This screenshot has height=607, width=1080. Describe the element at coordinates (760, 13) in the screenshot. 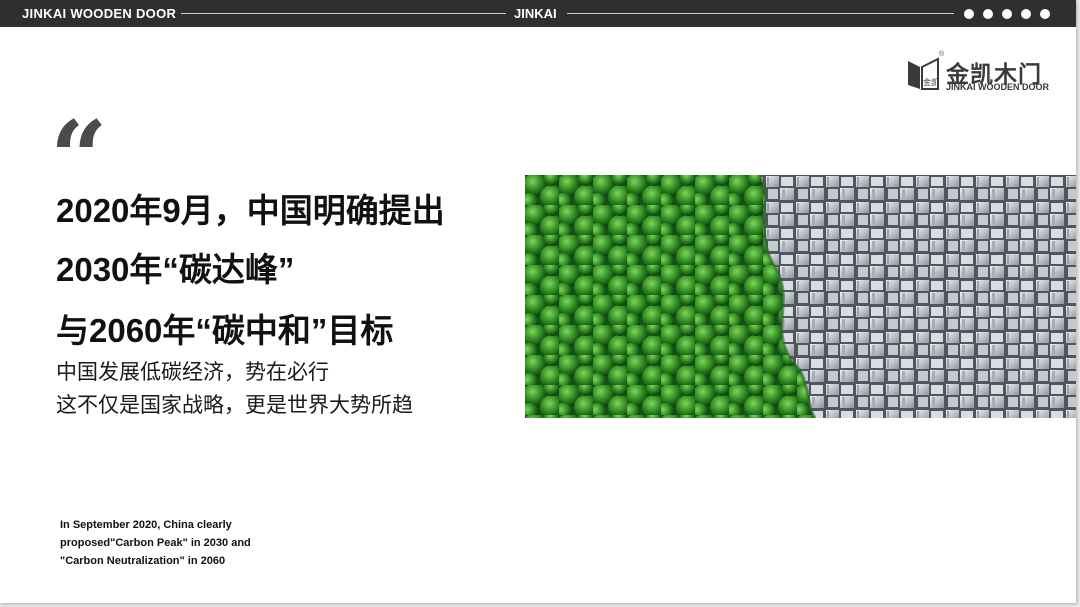

I see `header-divider-right` at that location.